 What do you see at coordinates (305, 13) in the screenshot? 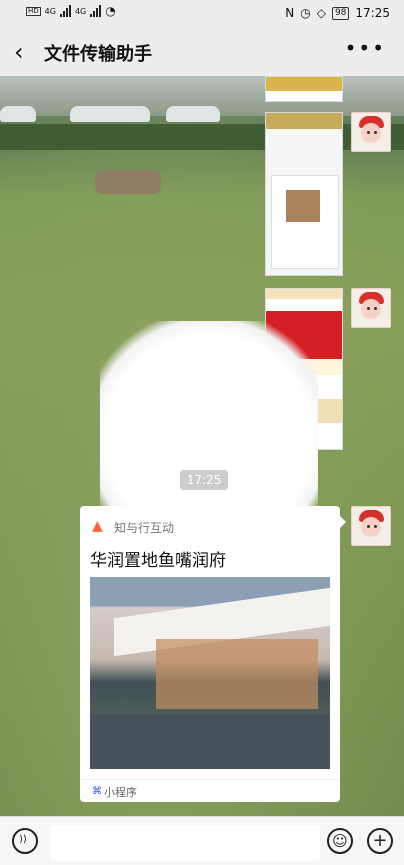
I see `alarm-icon: ◷` at bounding box center [305, 13].